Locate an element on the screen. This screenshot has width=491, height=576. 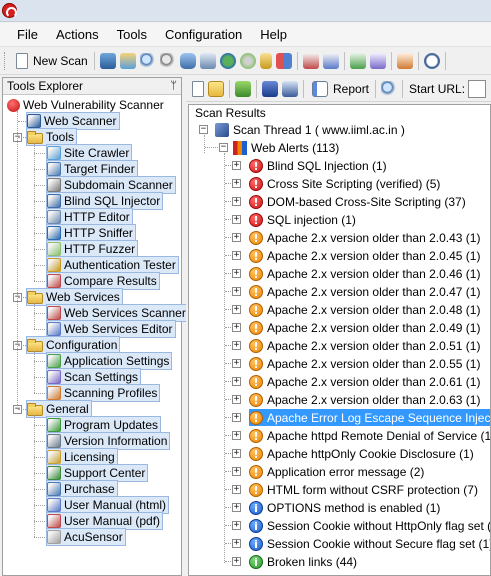
menu-tools: Tools is located at coordinates (132, 35).